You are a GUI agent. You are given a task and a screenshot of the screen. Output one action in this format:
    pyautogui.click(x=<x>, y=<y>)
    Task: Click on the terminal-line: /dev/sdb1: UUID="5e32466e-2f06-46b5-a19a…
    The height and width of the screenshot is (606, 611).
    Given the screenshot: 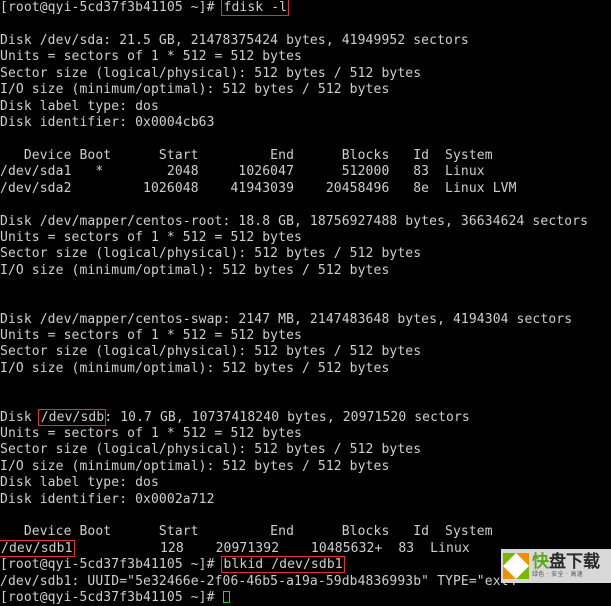 What is the action you would take?
    pyautogui.click(x=258, y=582)
    